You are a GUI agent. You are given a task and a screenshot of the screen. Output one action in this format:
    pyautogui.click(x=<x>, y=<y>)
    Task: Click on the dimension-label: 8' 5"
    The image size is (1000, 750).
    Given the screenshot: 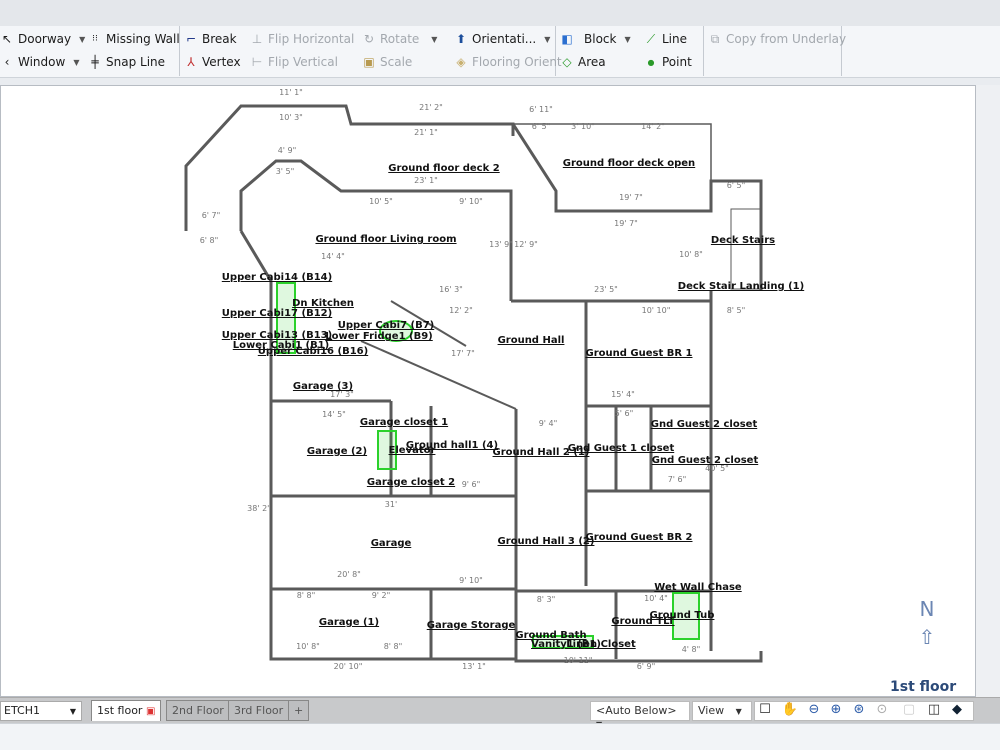 What is the action you would take?
    pyautogui.click(x=736, y=310)
    